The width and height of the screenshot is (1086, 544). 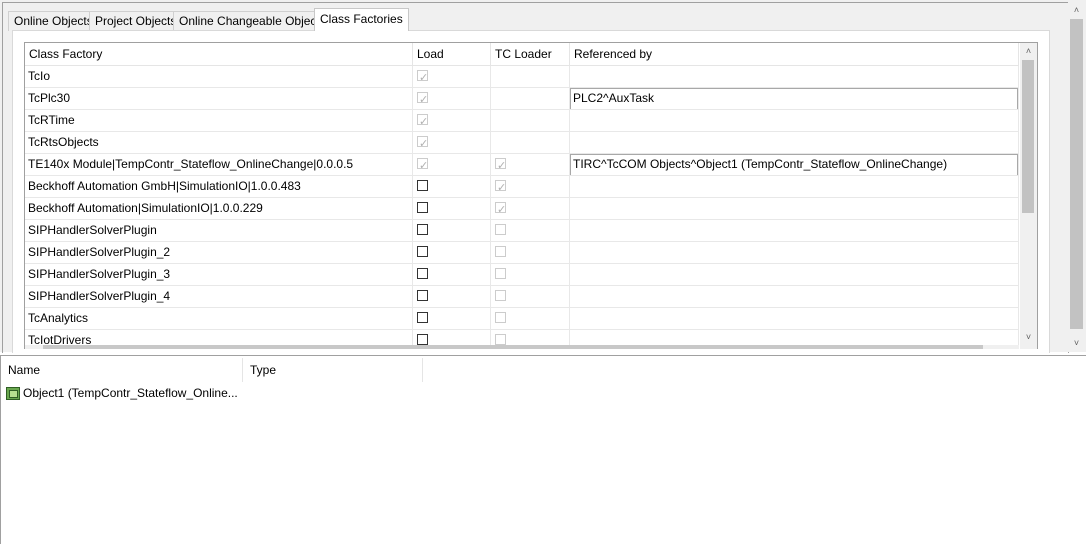 I want to click on grid-horizontal-scrollbar, so click(x=522, y=347).